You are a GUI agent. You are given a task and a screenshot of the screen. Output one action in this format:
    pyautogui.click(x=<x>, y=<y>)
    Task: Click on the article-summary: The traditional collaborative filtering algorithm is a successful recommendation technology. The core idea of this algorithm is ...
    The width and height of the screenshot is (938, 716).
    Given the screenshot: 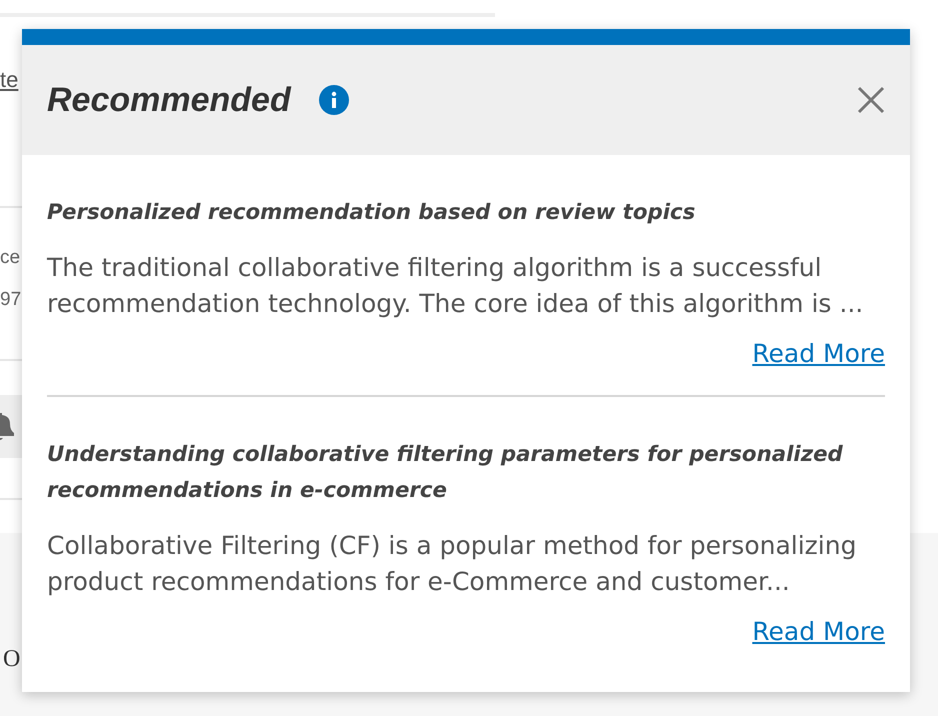 What is the action you would take?
    pyautogui.click(x=455, y=286)
    